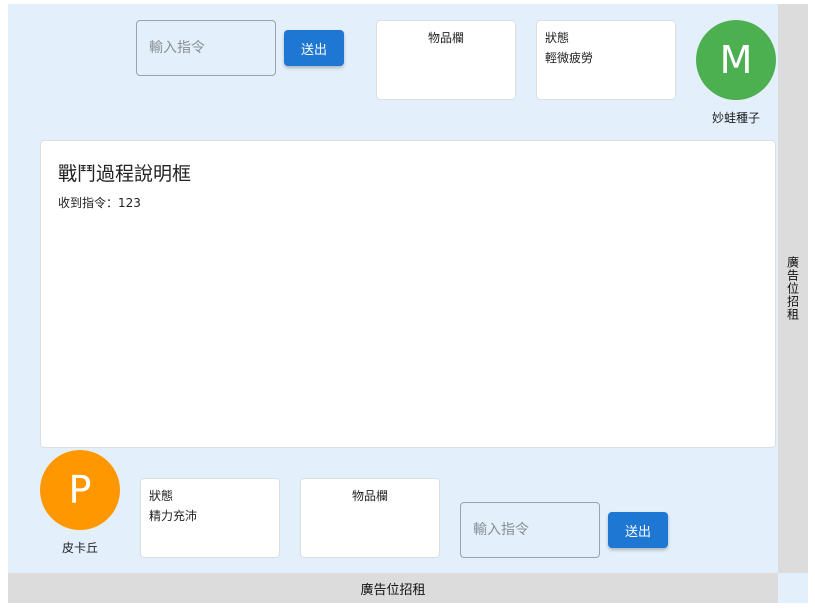 The height and width of the screenshot is (611, 815). What do you see at coordinates (125, 174) in the screenshot?
I see `battle-log-title: 戰鬥過程說明框` at bounding box center [125, 174].